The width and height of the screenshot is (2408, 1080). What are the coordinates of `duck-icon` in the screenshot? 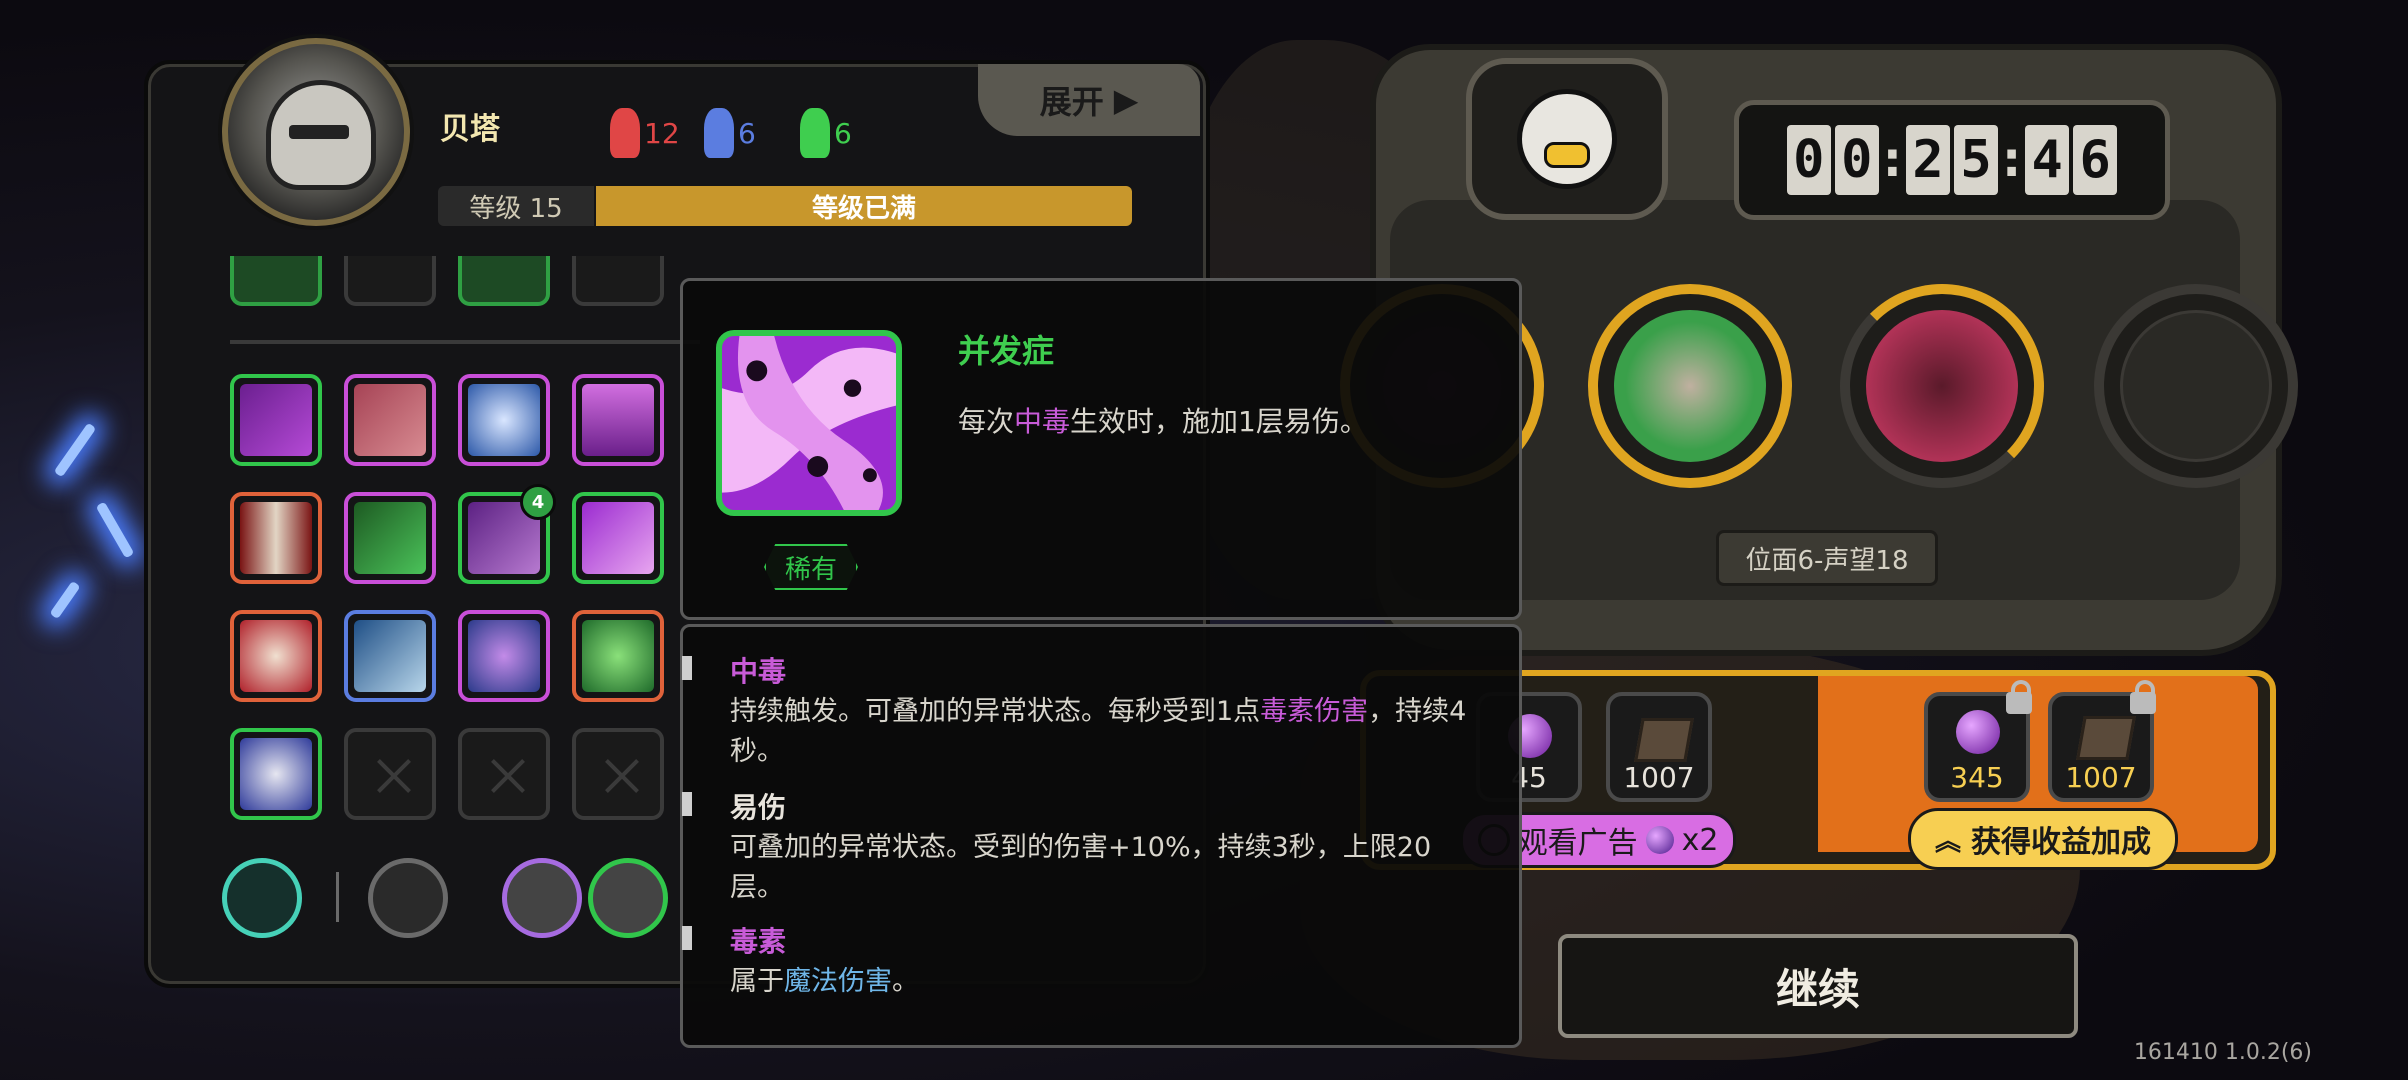 It's located at (1567, 139).